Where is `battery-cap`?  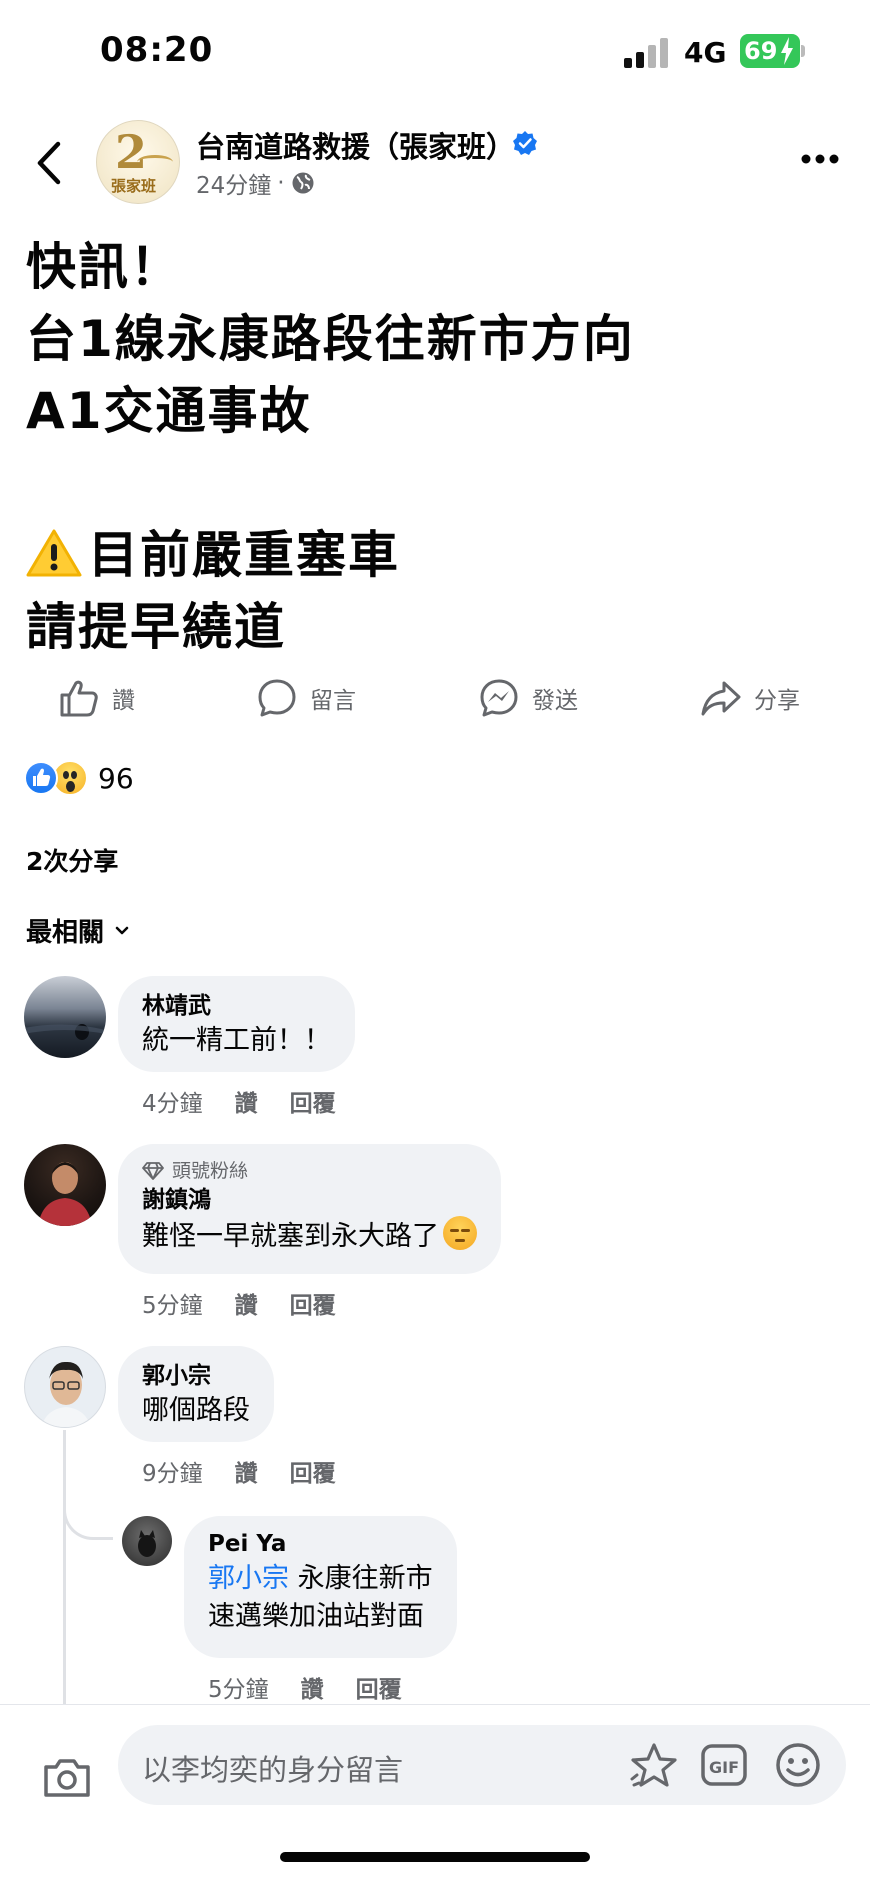
battery-cap is located at coordinates (803, 51).